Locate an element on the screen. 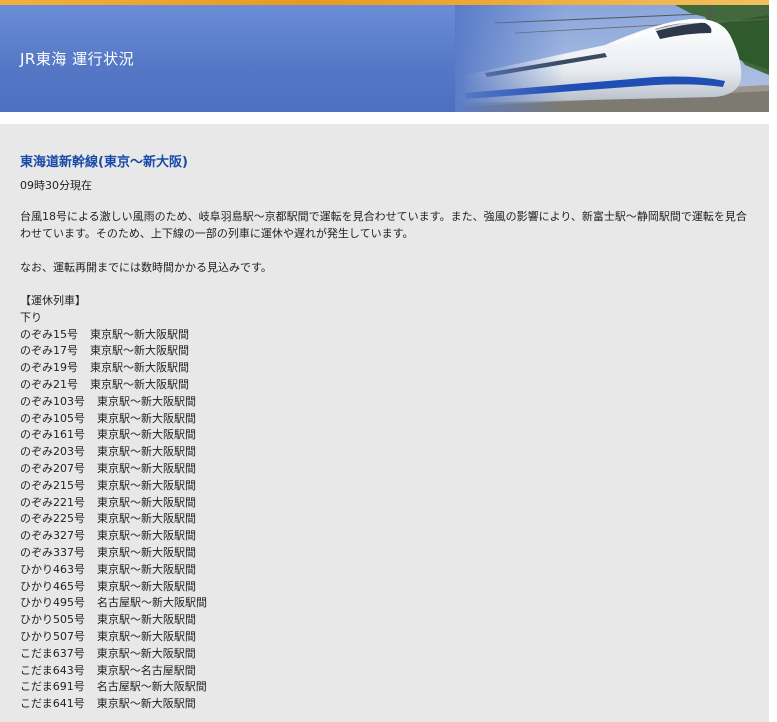 The width and height of the screenshot is (777, 722). train-name: ひかり465号 is located at coordinates (52, 586).